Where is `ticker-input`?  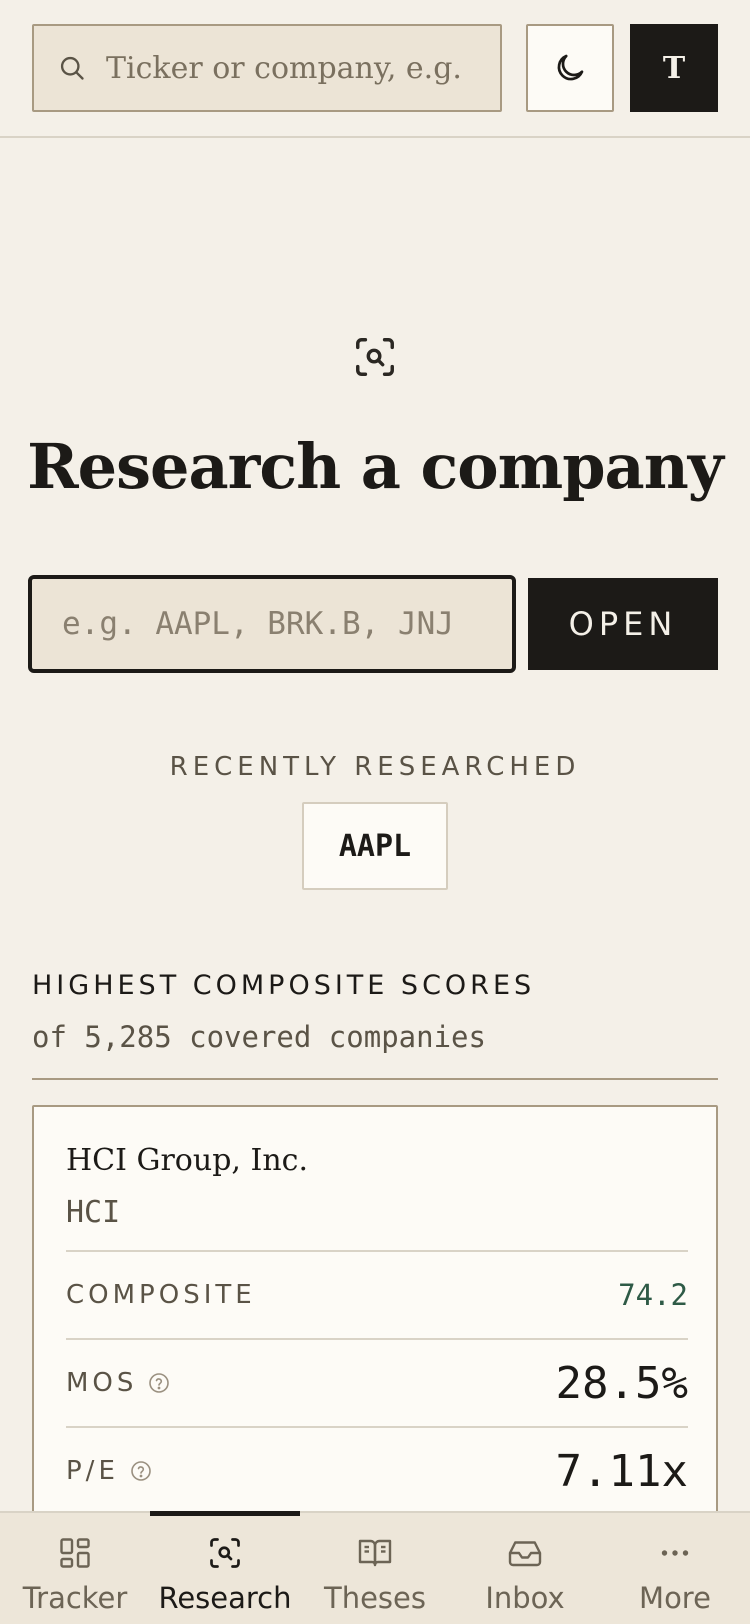
ticker-input is located at coordinates (277, 624).